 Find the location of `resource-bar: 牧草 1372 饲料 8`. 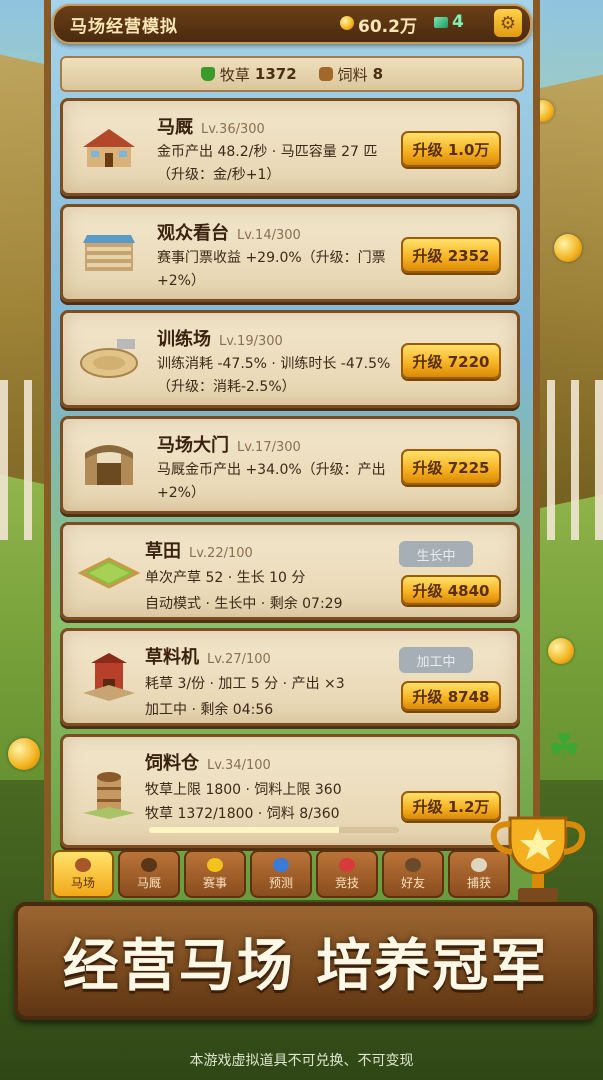

resource-bar: 牧草 1372 饲料 8 is located at coordinates (292, 74).